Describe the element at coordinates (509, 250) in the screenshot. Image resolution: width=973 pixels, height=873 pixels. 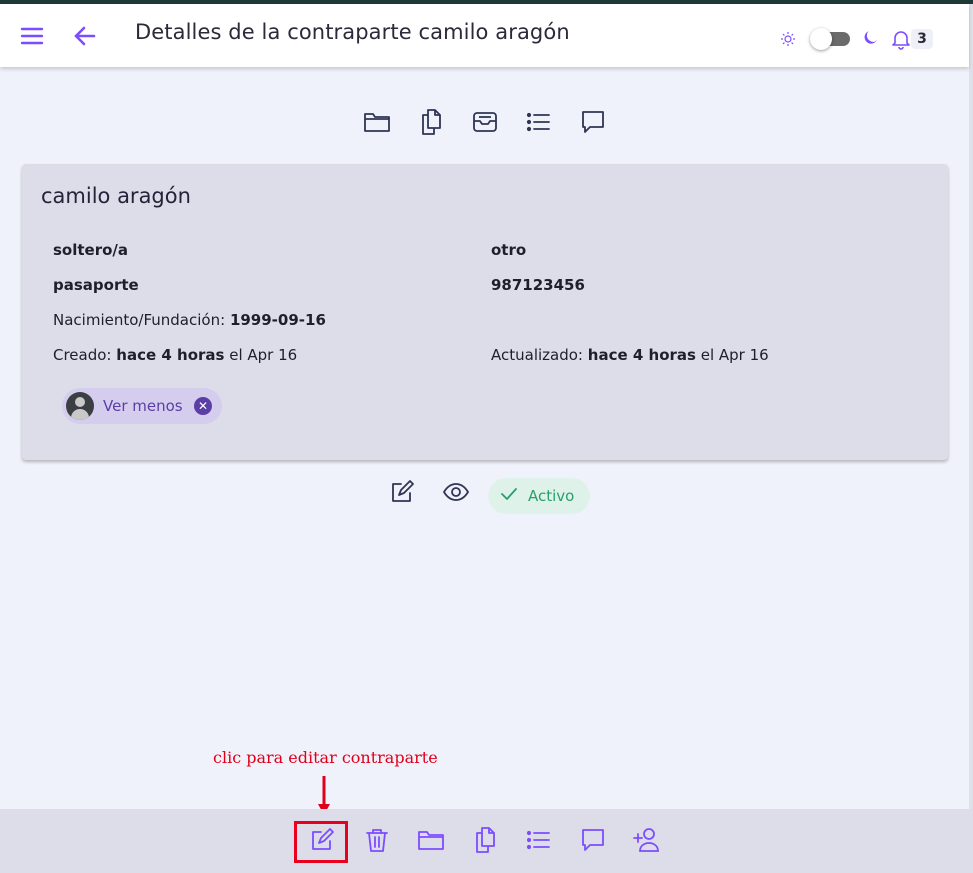
I see `gender: otro` at that location.